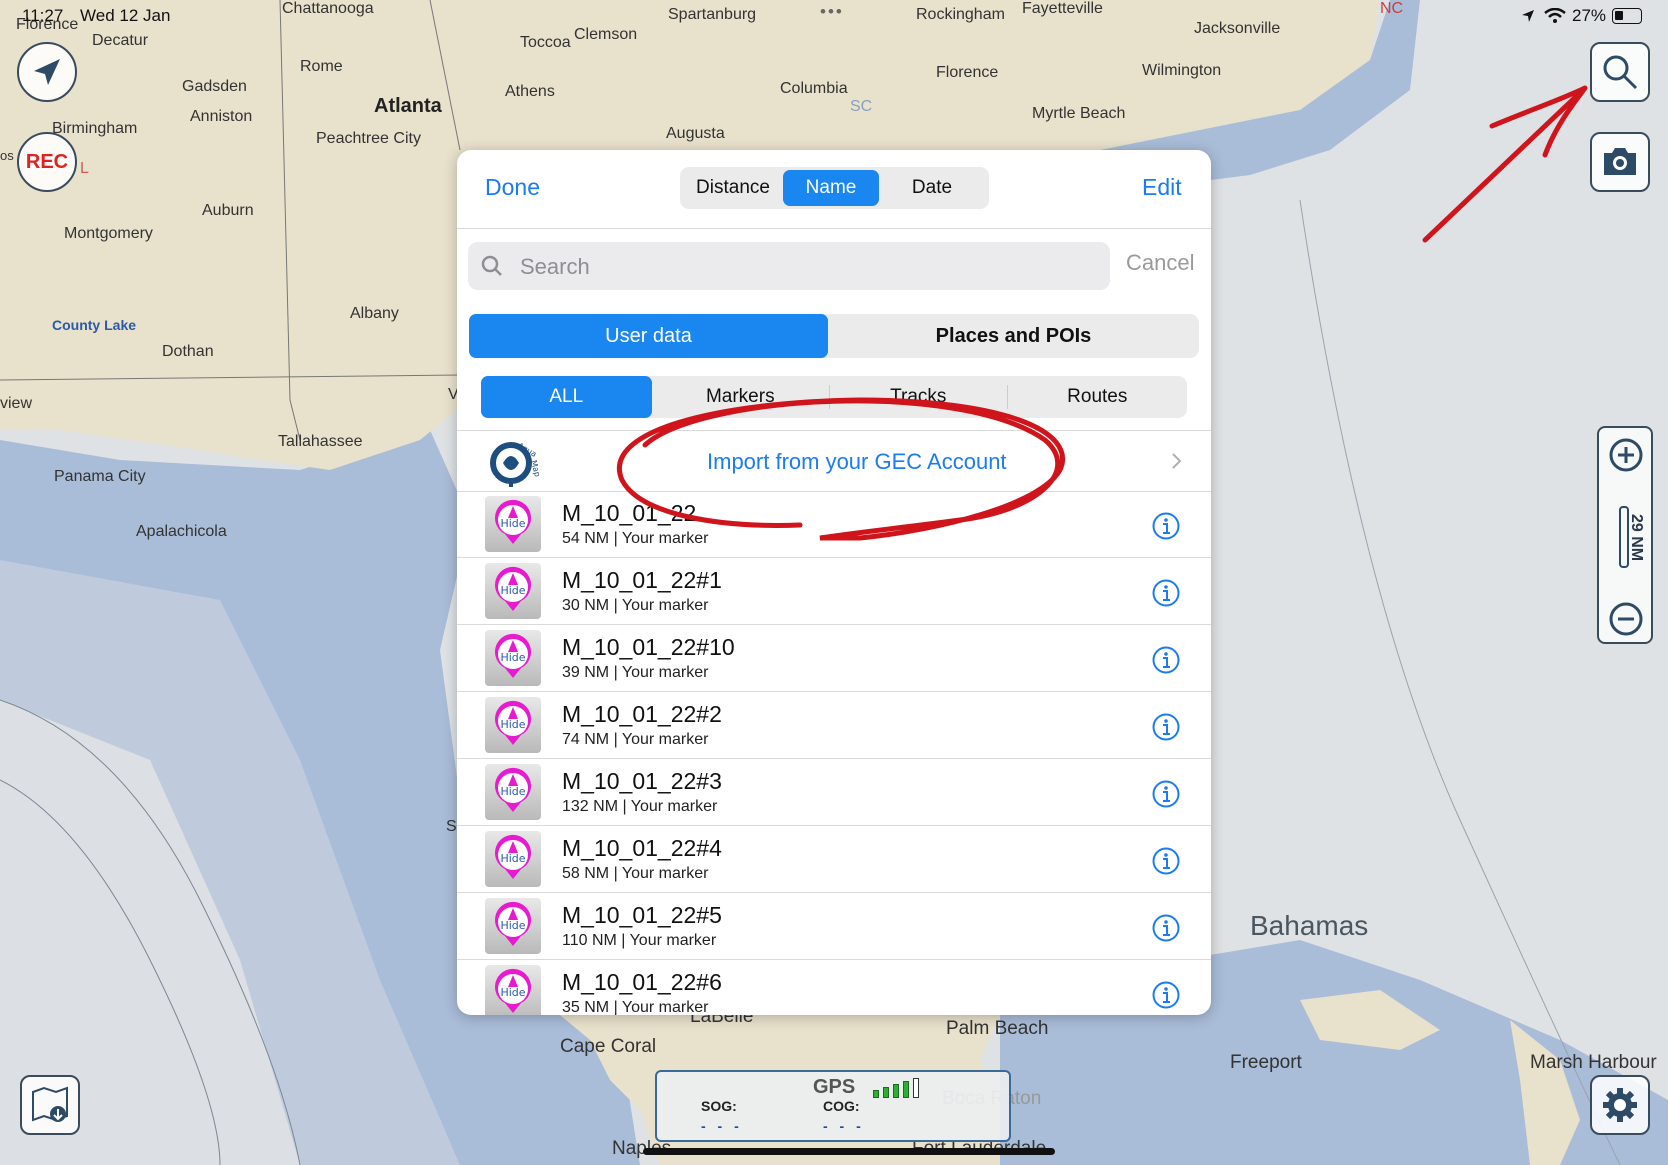  I want to click on map-label: Peachtree City, so click(368, 138).